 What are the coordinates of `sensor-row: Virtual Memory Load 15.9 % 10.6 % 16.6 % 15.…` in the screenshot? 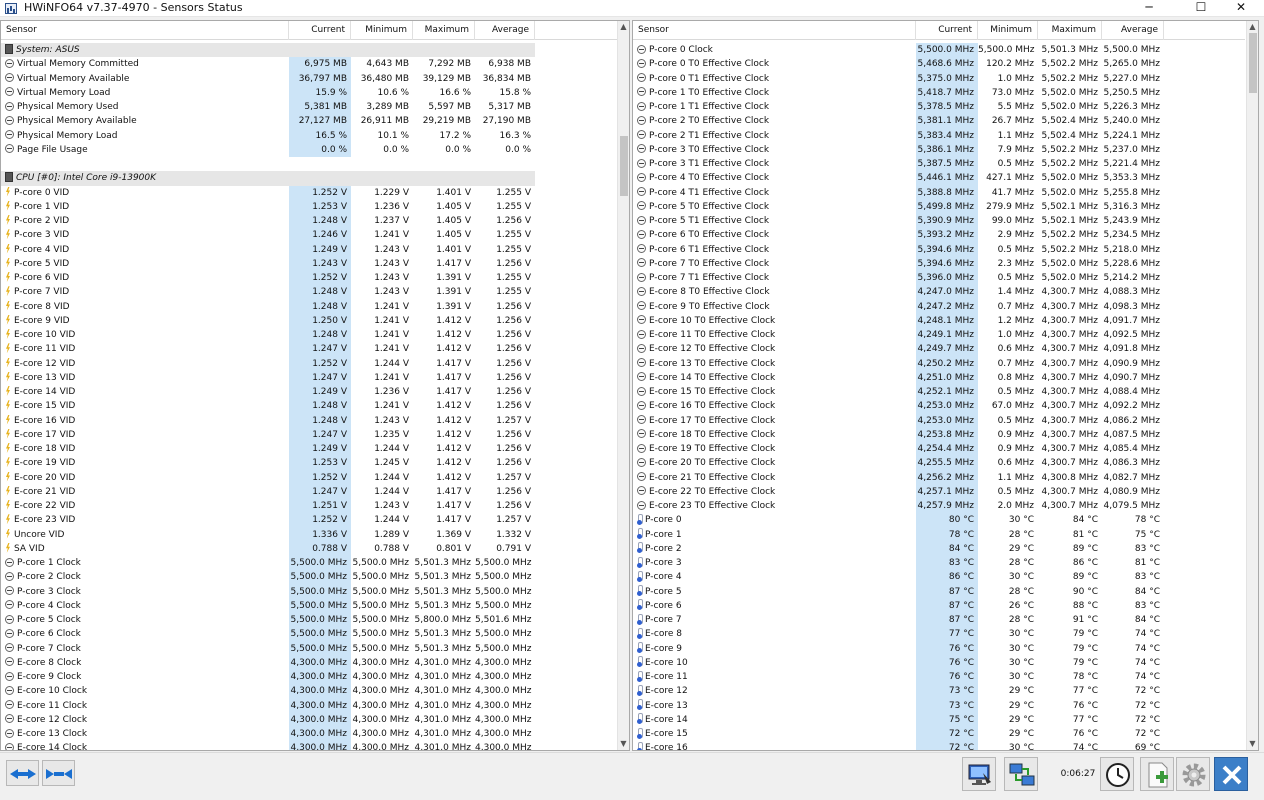 It's located at (268, 92).